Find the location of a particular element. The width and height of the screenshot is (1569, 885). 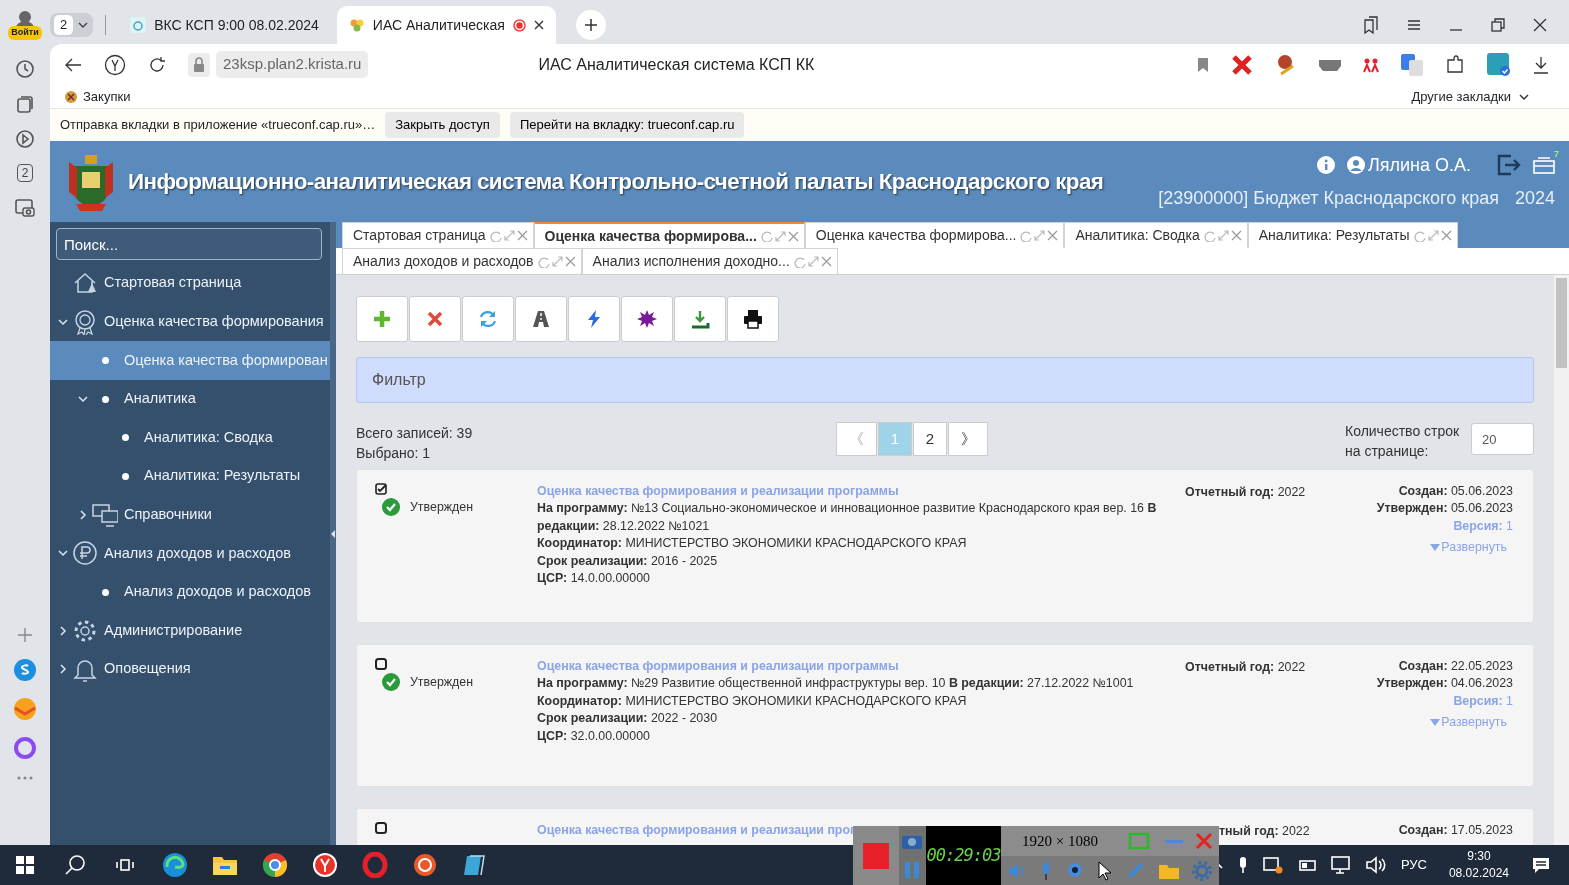

sidebar-item: Справочники is located at coordinates (190, 515).